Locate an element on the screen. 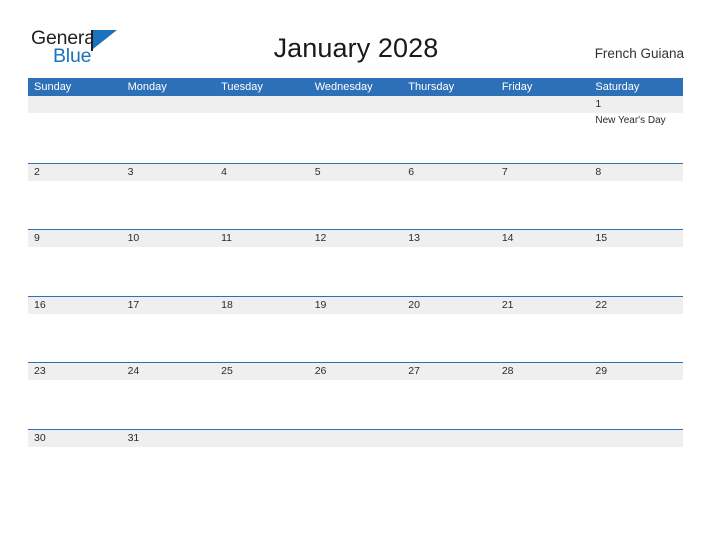 The image size is (712, 550). week-day-cells: 30 31 is located at coordinates (355, 450).